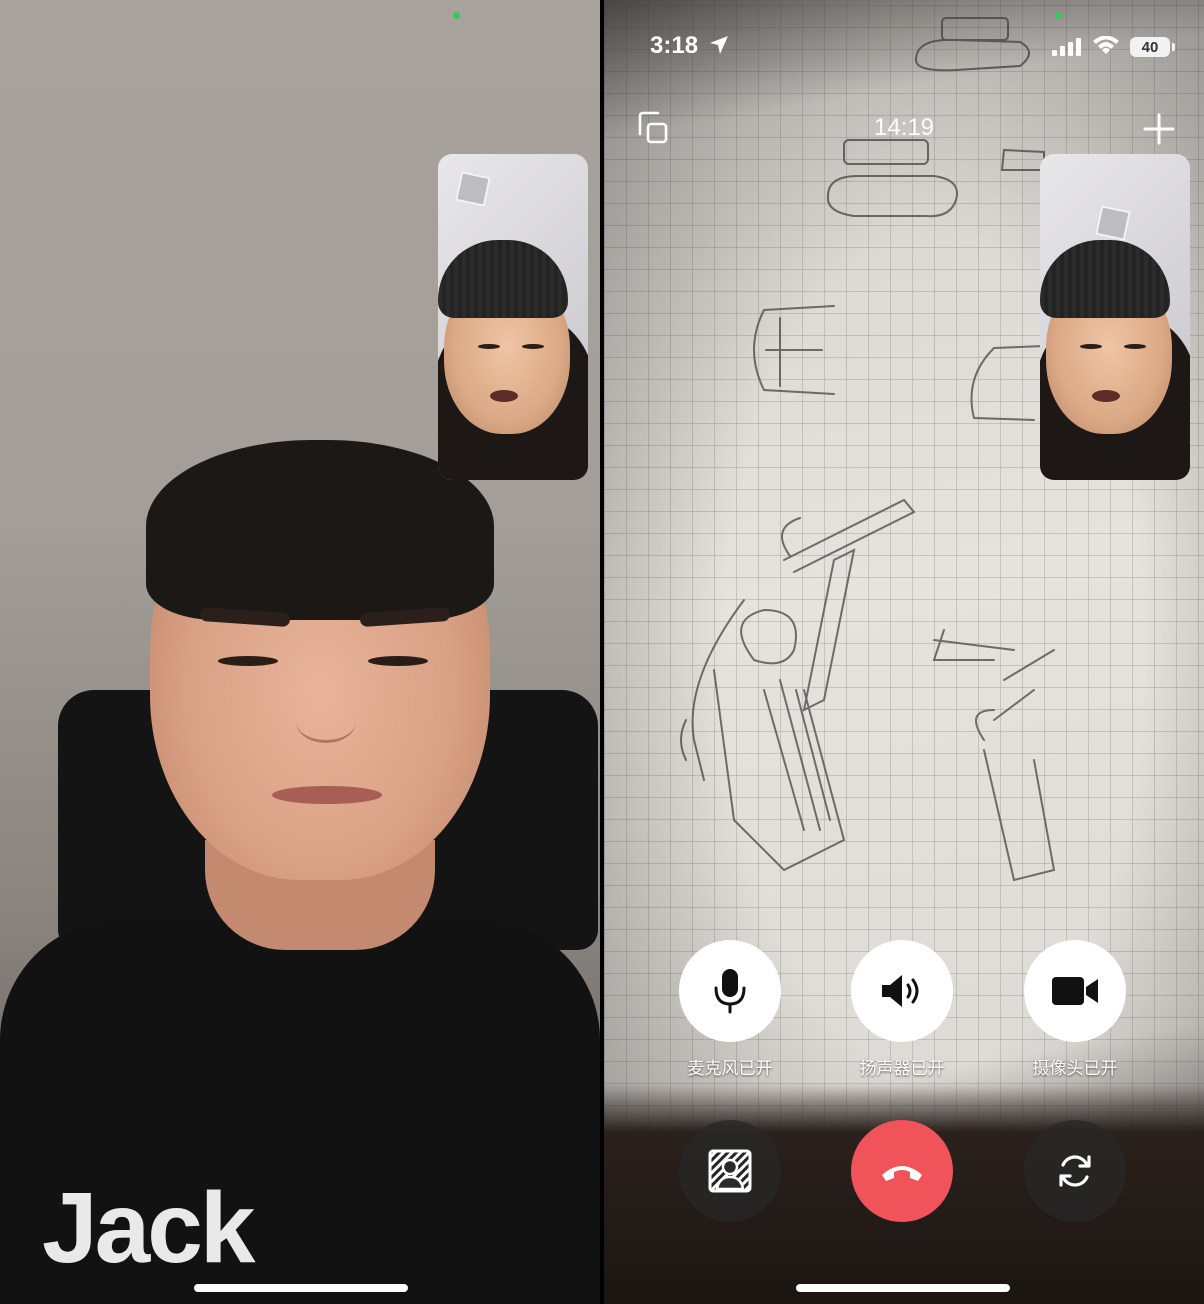  I want to click on speaker-icon, so click(900, 991).